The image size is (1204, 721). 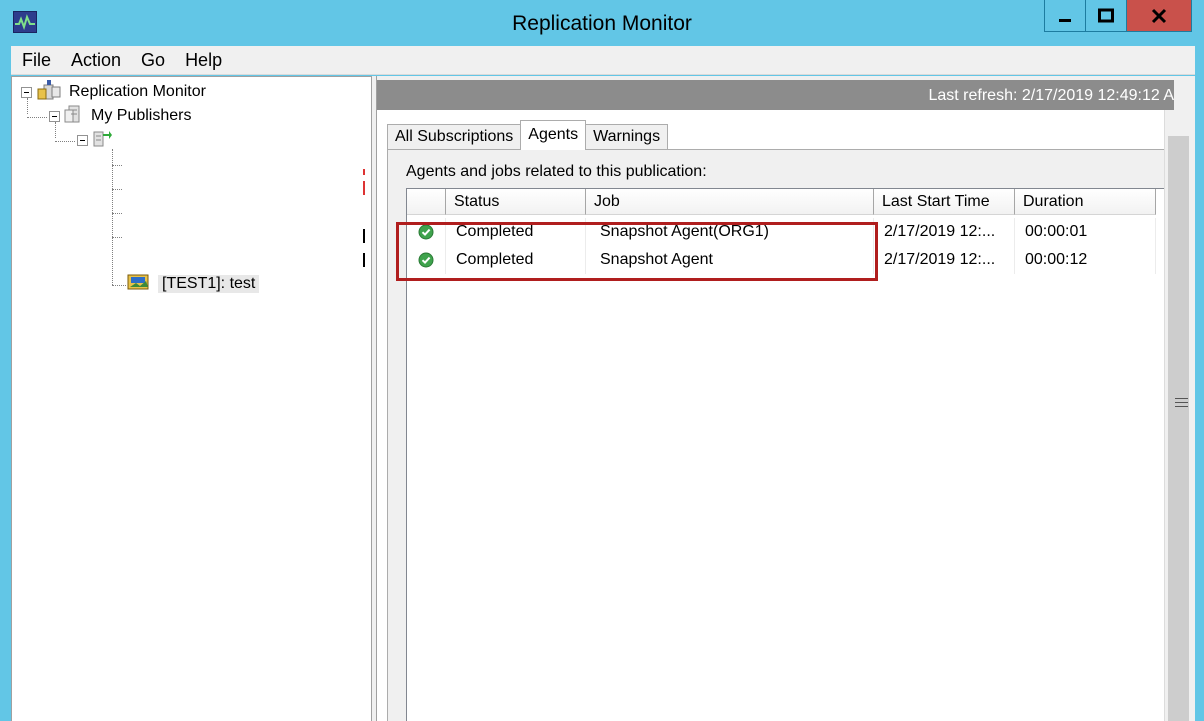 What do you see at coordinates (1065, 20) in the screenshot?
I see `minimize-icon` at bounding box center [1065, 20].